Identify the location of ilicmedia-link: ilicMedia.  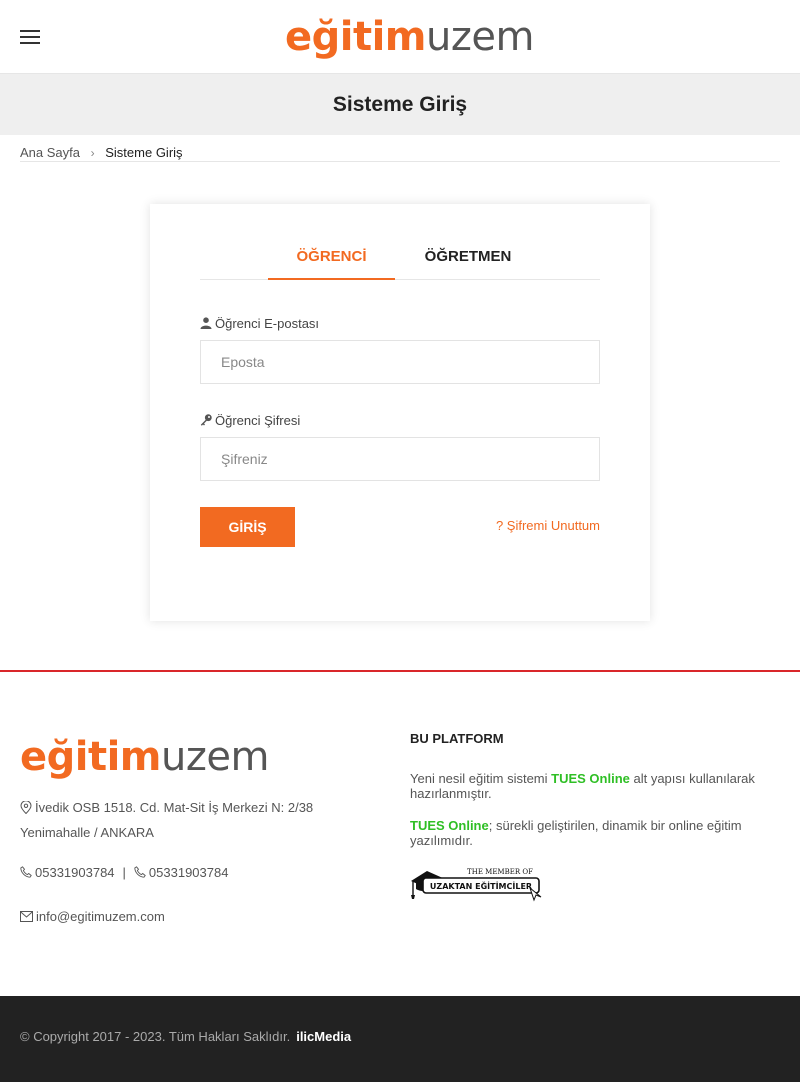
(323, 1036).